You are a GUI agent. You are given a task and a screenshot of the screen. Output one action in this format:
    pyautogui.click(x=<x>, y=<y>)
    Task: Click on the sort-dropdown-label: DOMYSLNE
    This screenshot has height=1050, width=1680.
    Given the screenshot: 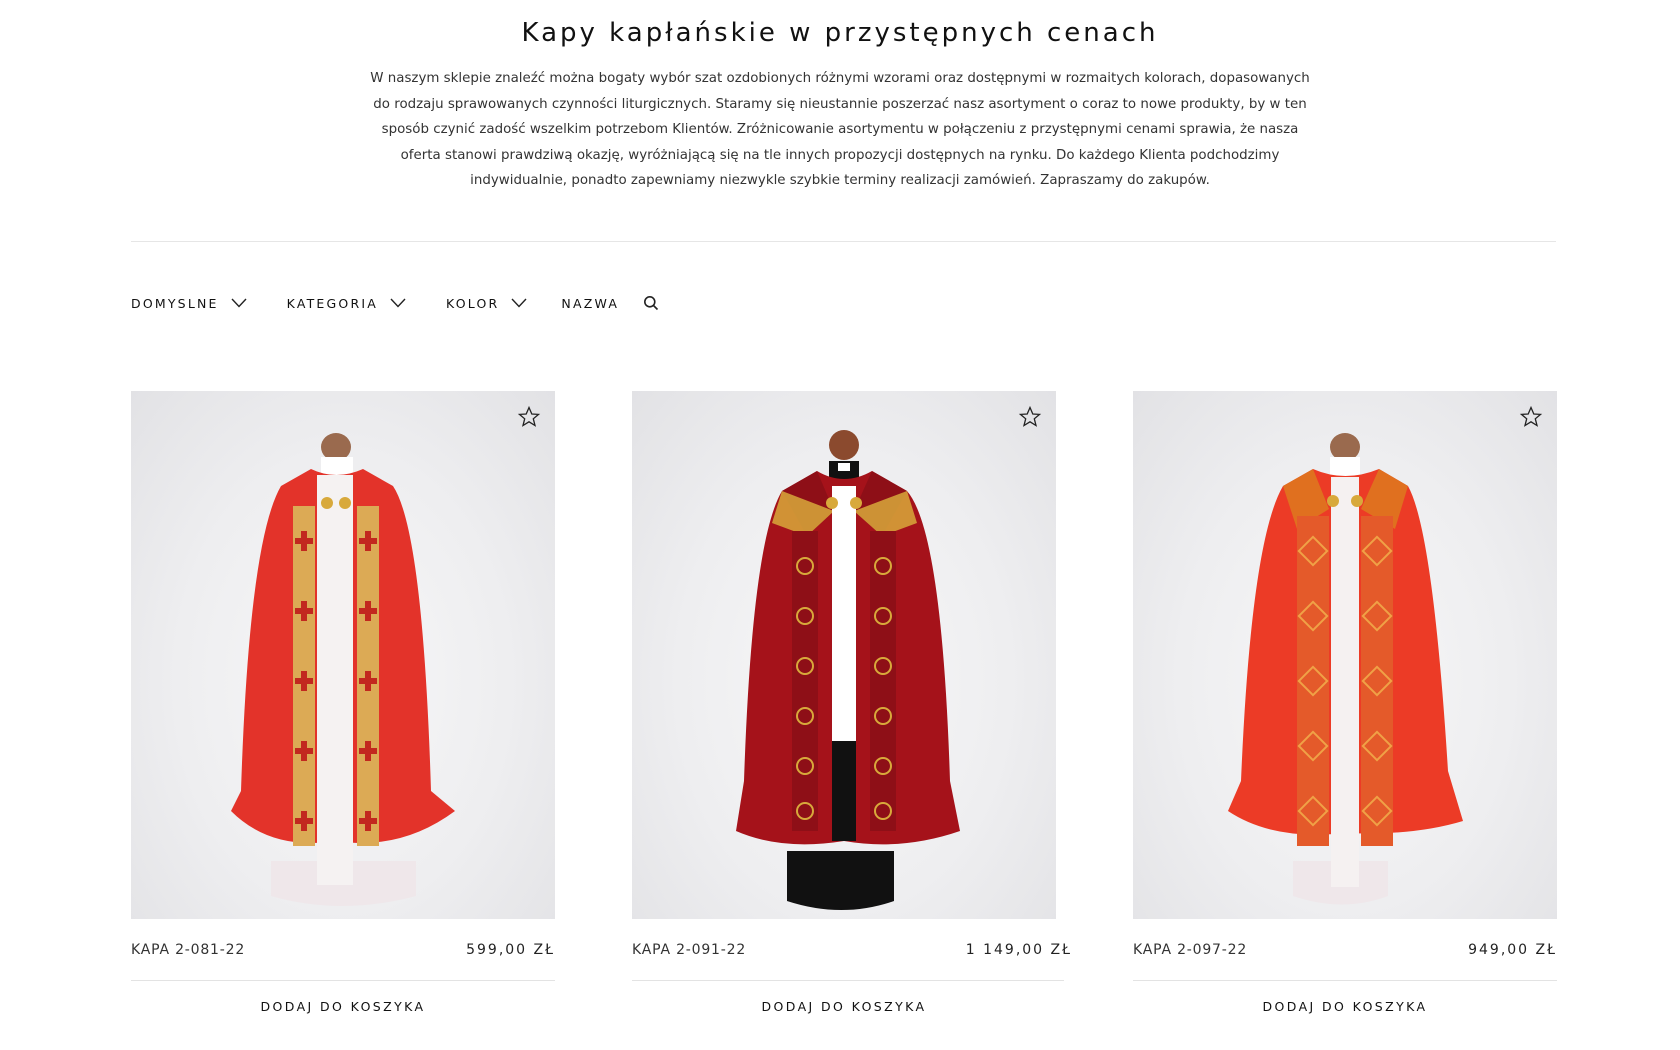 What is the action you would take?
    pyautogui.click(x=175, y=303)
    